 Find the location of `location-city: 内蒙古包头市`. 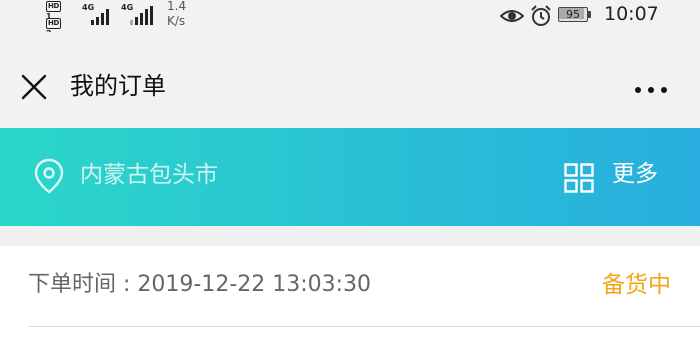

location-city: 内蒙古包头市 is located at coordinates (149, 175).